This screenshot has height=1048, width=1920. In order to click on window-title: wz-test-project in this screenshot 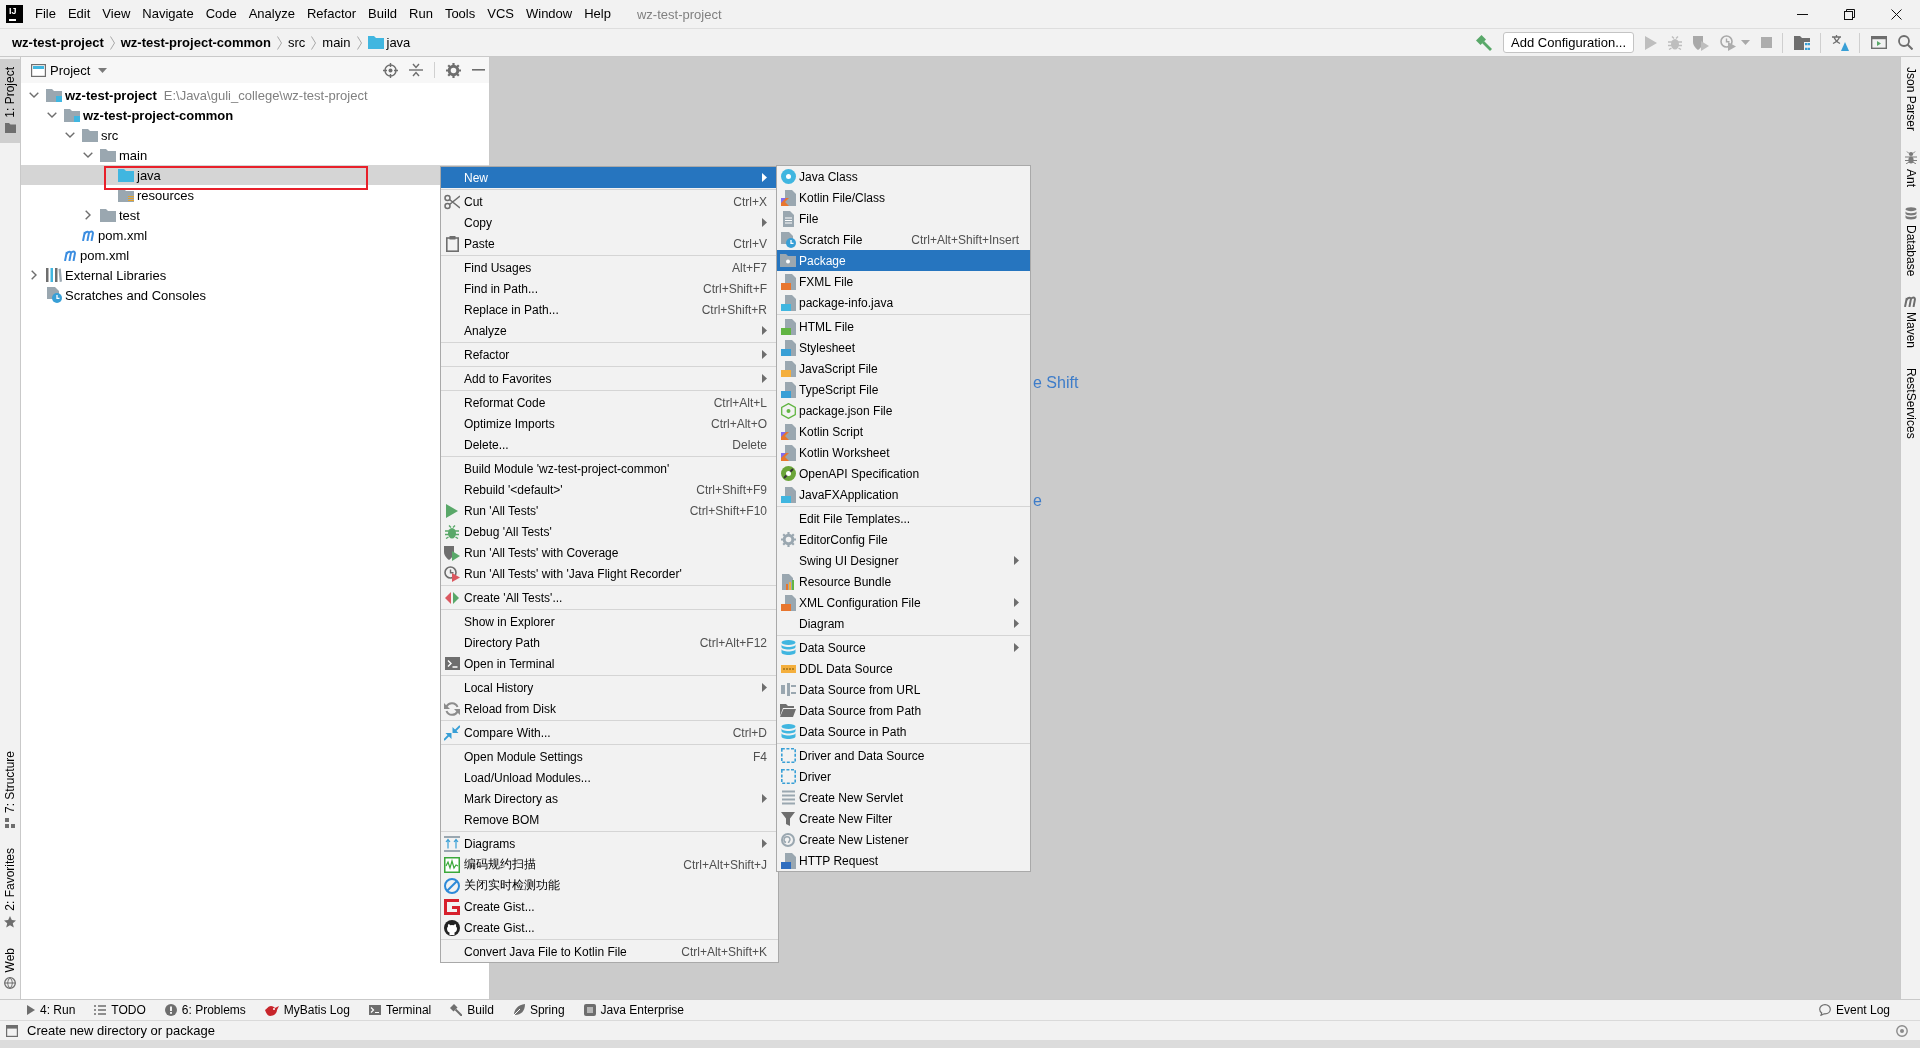, I will do `click(679, 14)`.